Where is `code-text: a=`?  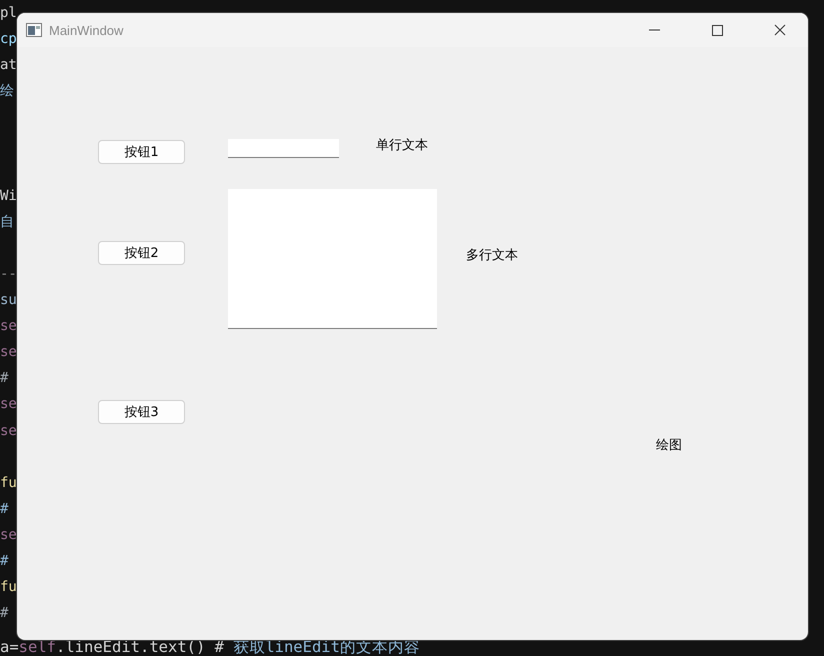
code-text: a= is located at coordinates (9, 647).